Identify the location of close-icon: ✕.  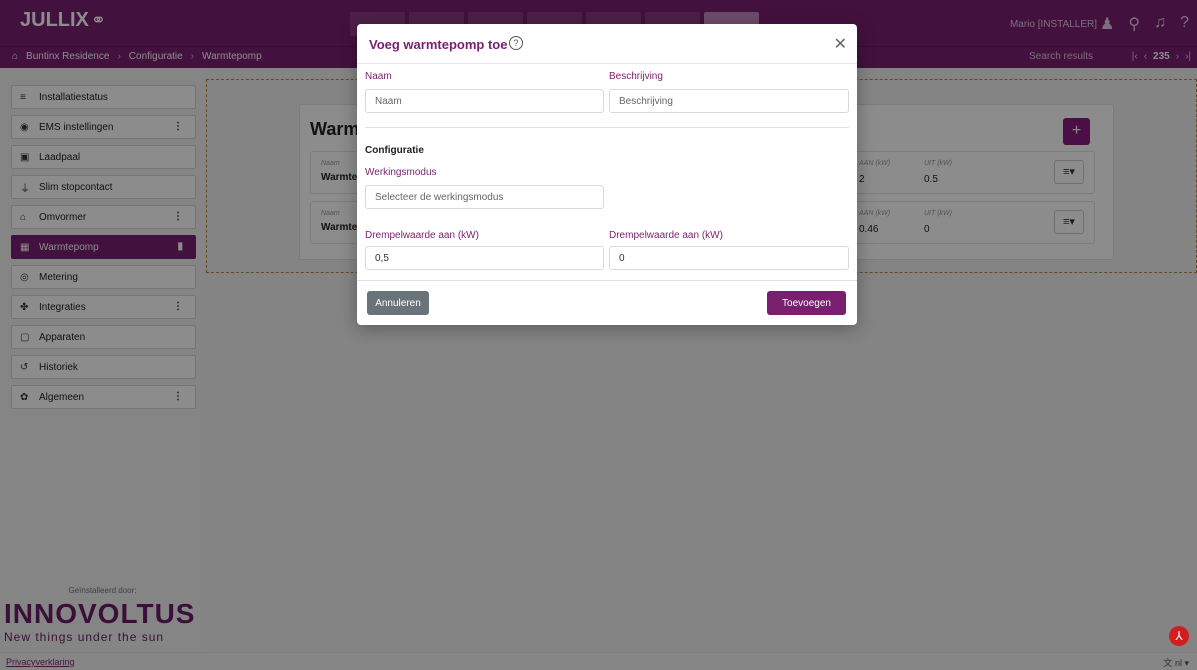
(840, 44).